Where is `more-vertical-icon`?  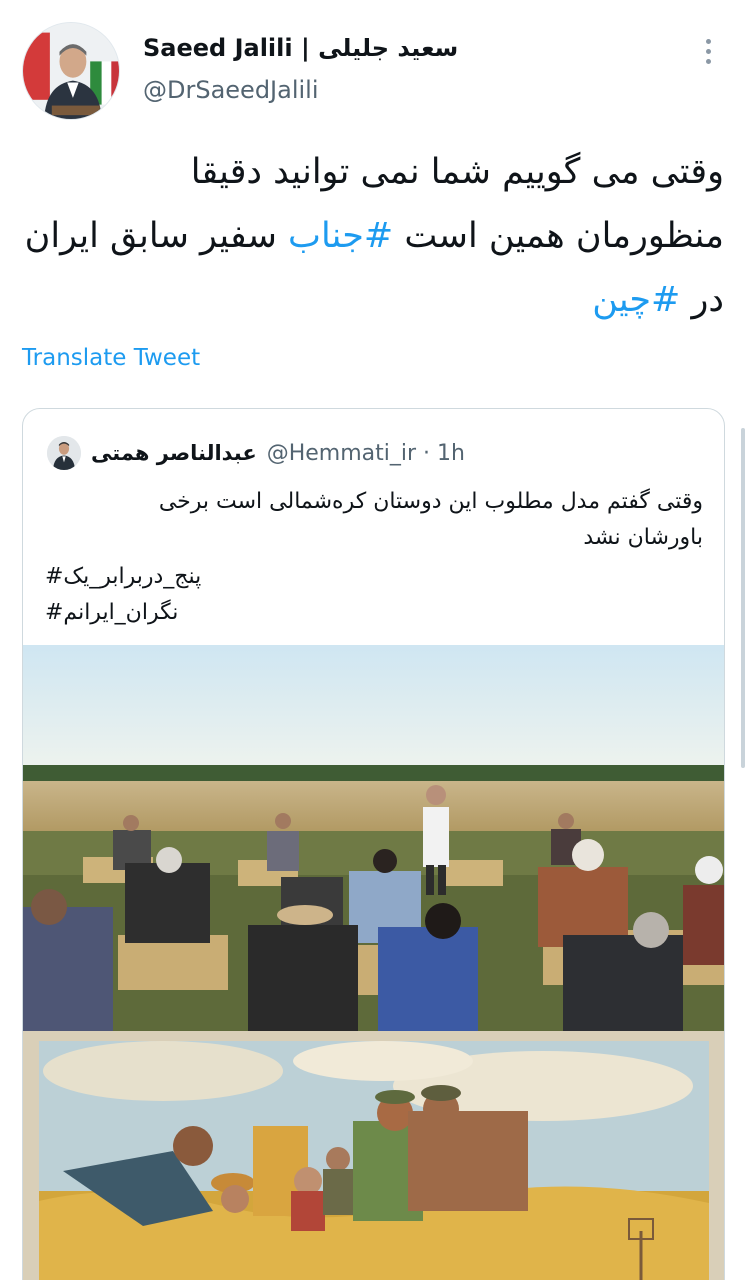
more-vertical-icon is located at coordinates (708, 51).